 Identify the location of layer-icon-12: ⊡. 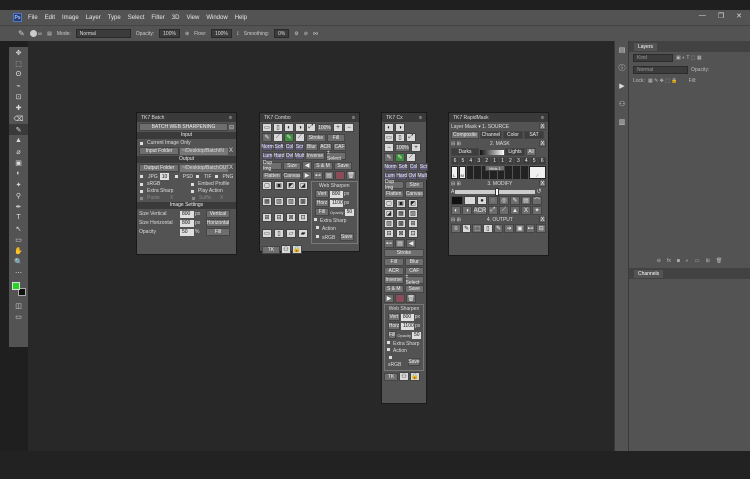
(303, 217).